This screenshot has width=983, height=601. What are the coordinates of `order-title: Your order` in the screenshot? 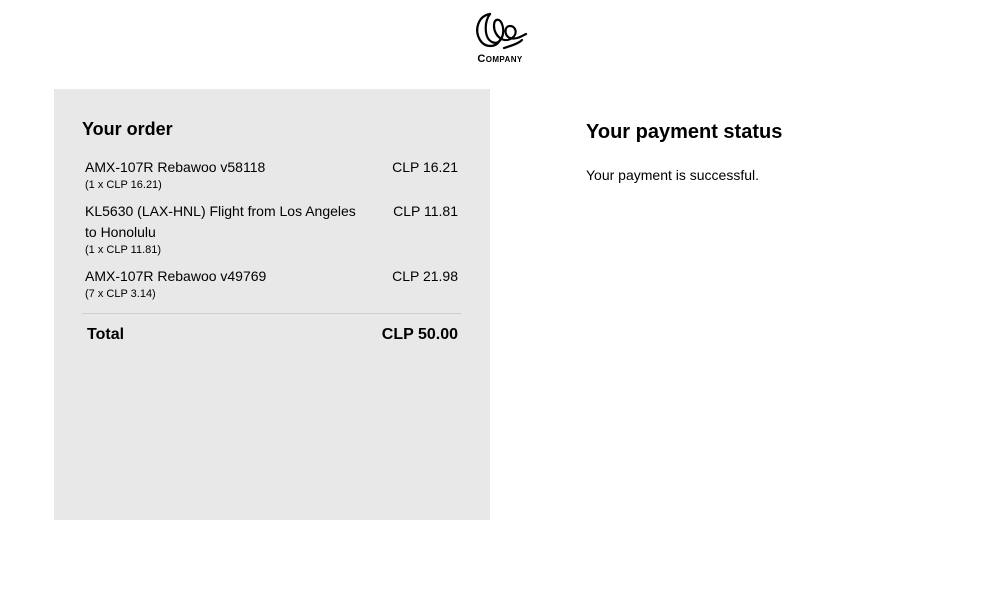 It's located at (127, 129).